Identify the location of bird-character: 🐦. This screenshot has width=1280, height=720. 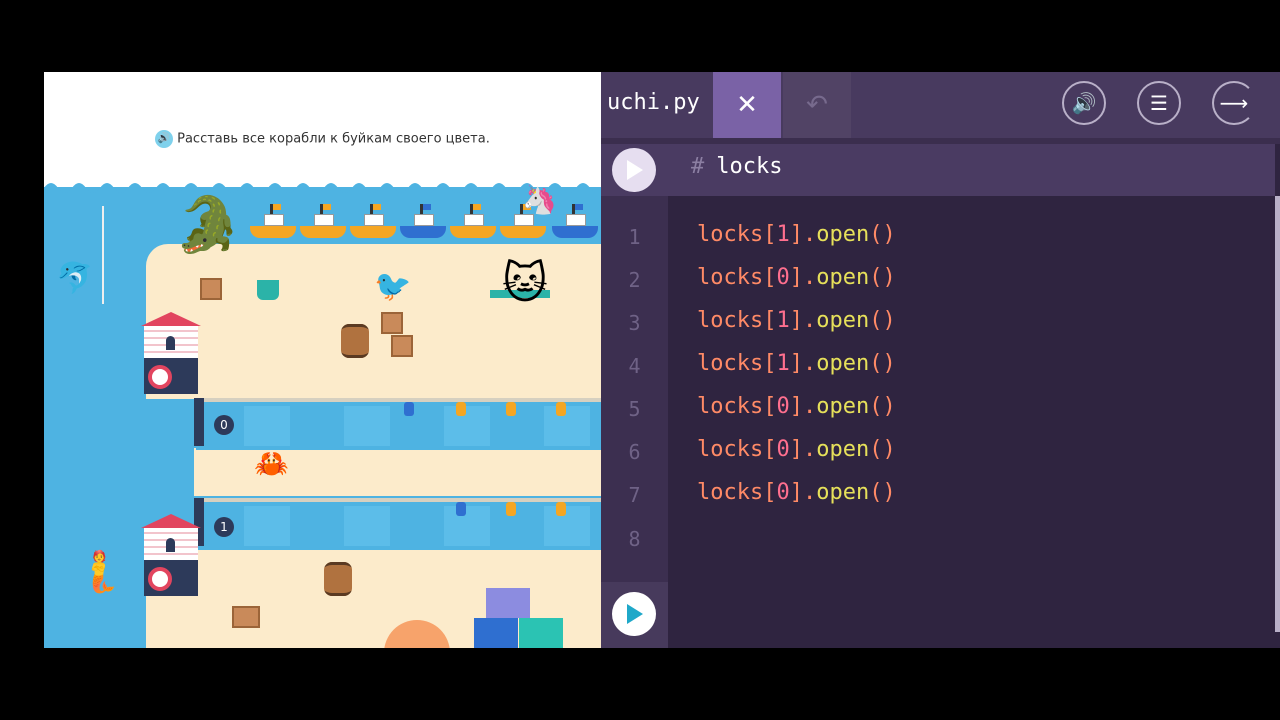
(393, 286).